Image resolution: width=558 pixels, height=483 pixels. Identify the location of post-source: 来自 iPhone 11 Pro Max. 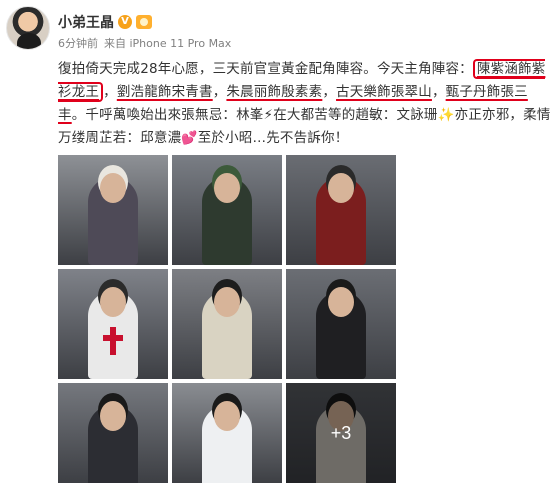
(168, 43).